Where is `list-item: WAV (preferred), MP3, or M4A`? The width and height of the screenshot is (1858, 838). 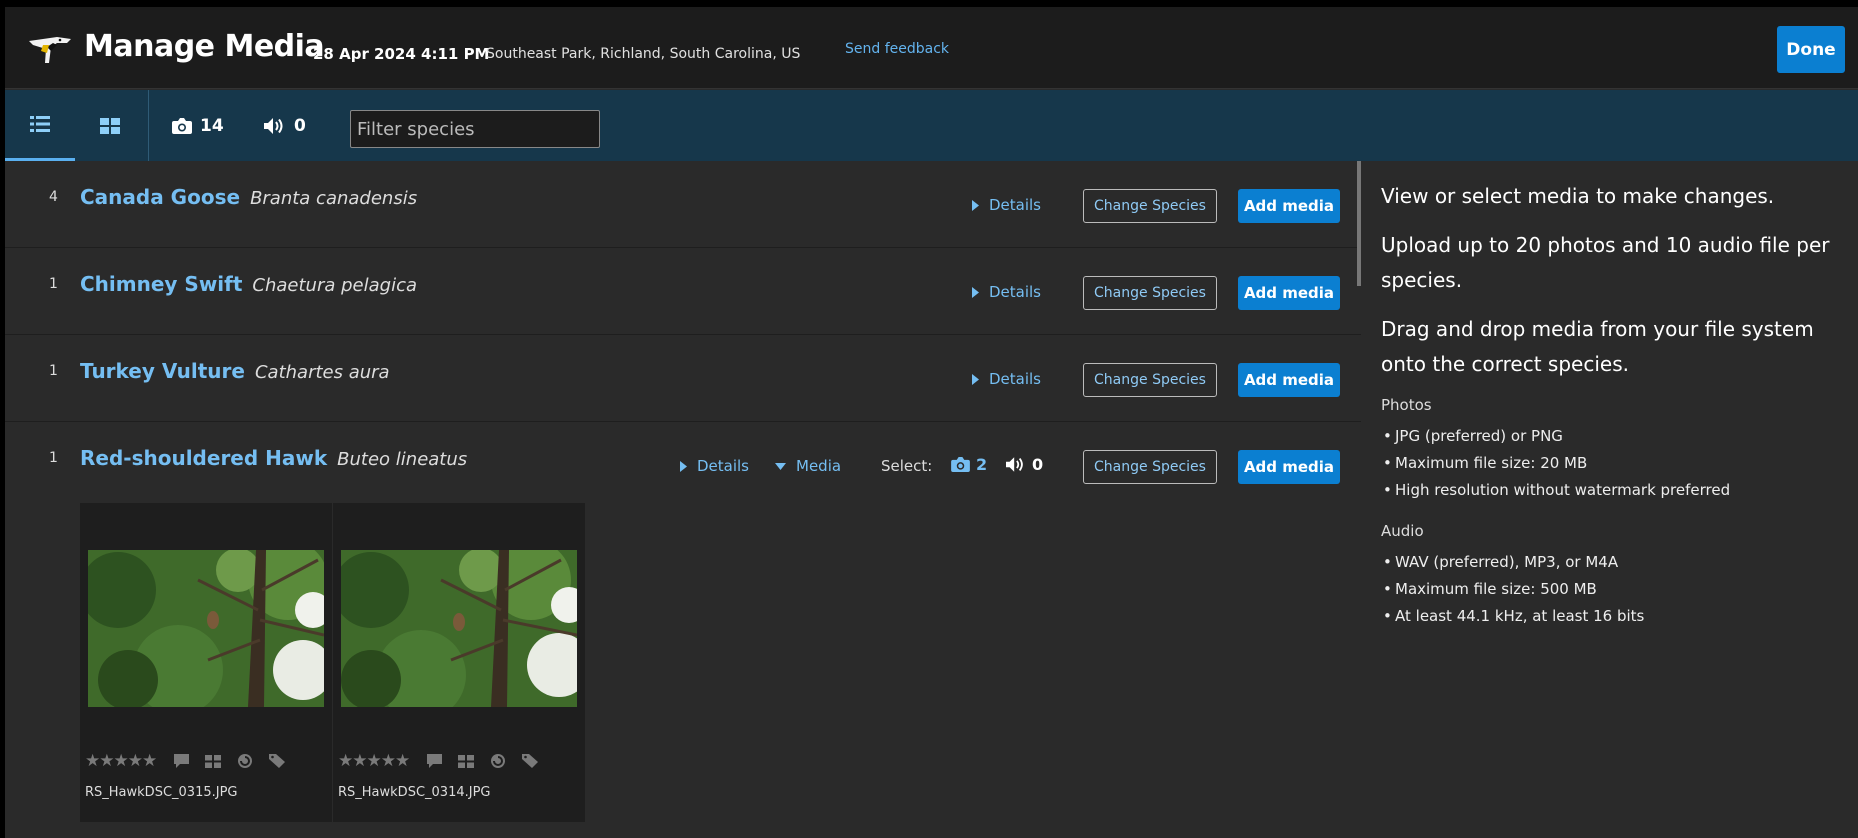
list-item: WAV (preferred), MP3, or M4A is located at coordinates (1609, 562).